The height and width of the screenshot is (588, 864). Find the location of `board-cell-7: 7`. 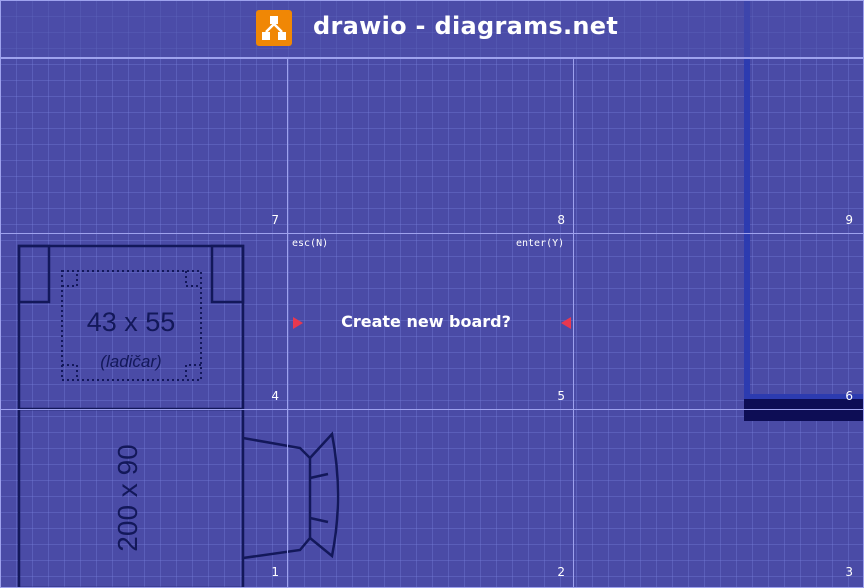

board-cell-7: 7 is located at coordinates (144, 145).